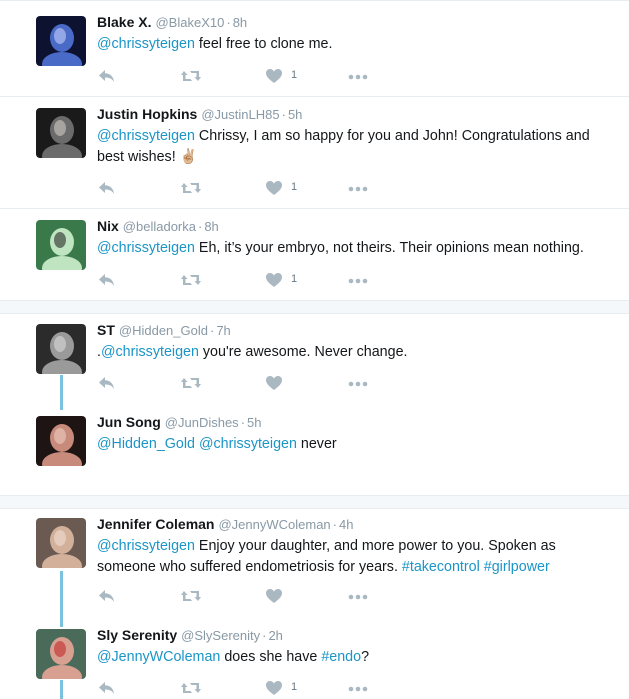 This screenshot has width=629, height=699. I want to click on tweet-header: ST @Hidden_Gold · 7h, so click(164, 330).